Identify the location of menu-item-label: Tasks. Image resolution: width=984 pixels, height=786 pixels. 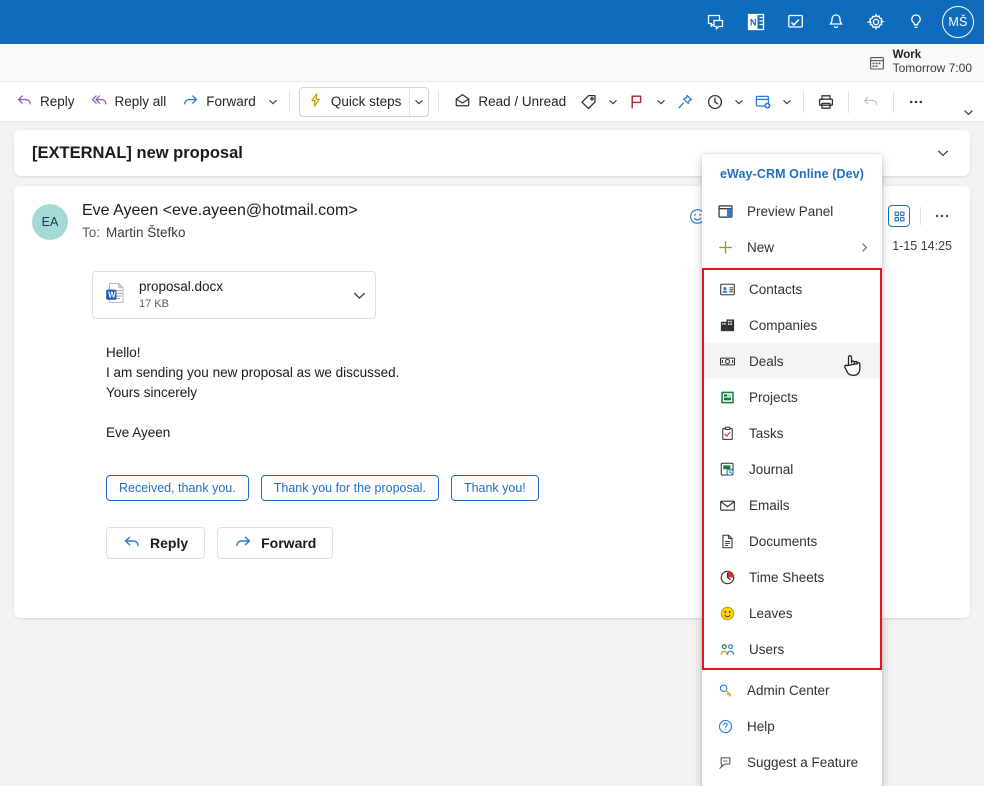
(766, 433).